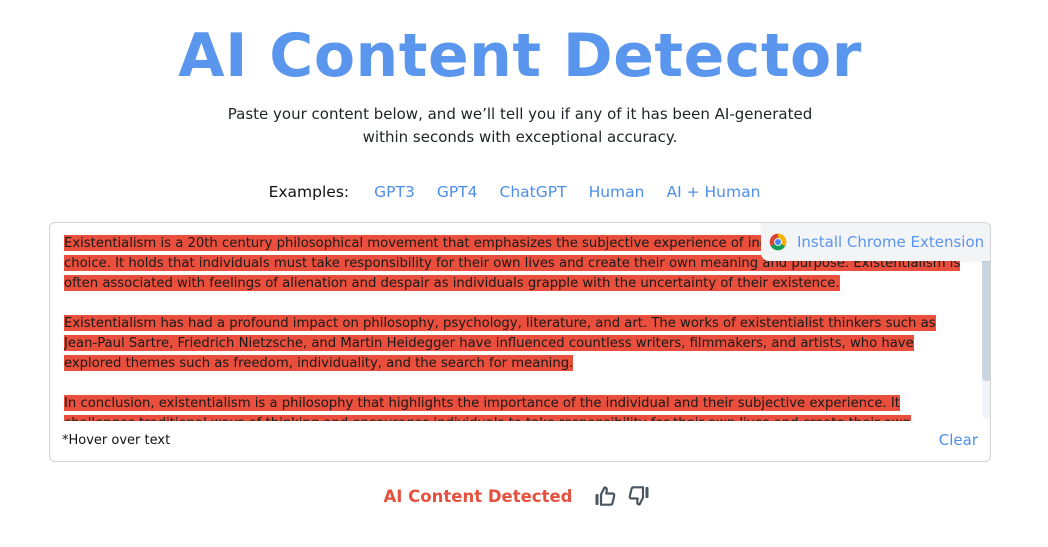 This screenshot has width=1048, height=547. I want to click on hover-hint: *Hover over text, so click(116, 440).